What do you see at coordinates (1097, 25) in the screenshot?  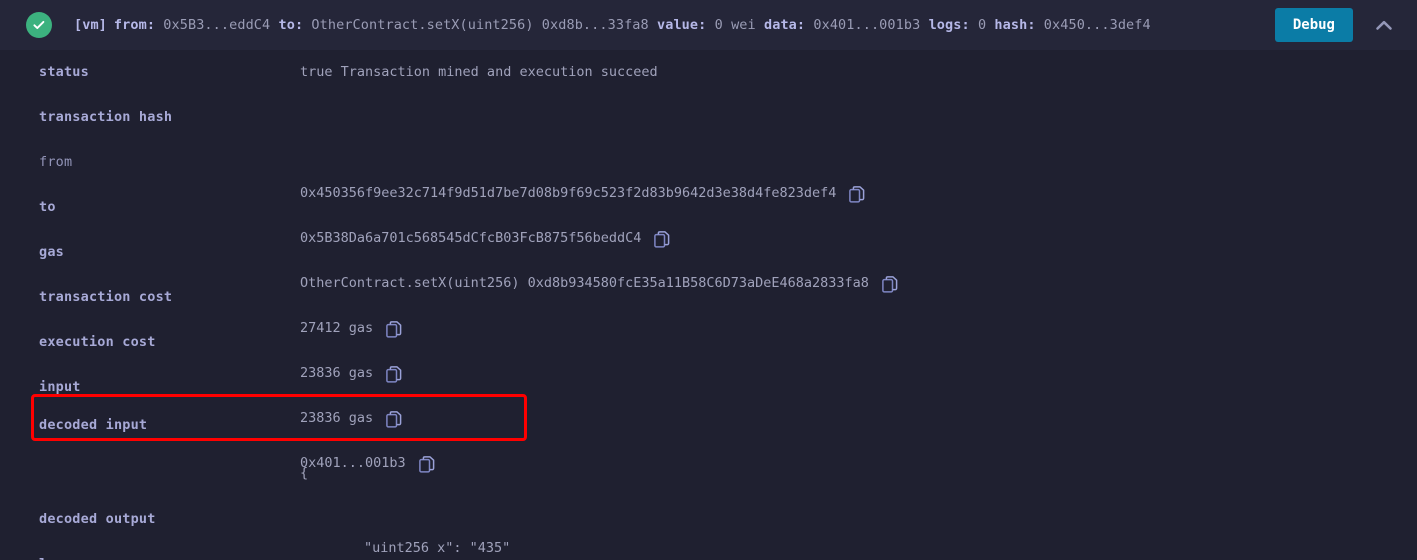 I see `summary-value-hash: 0x450...3def4` at bounding box center [1097, 25].